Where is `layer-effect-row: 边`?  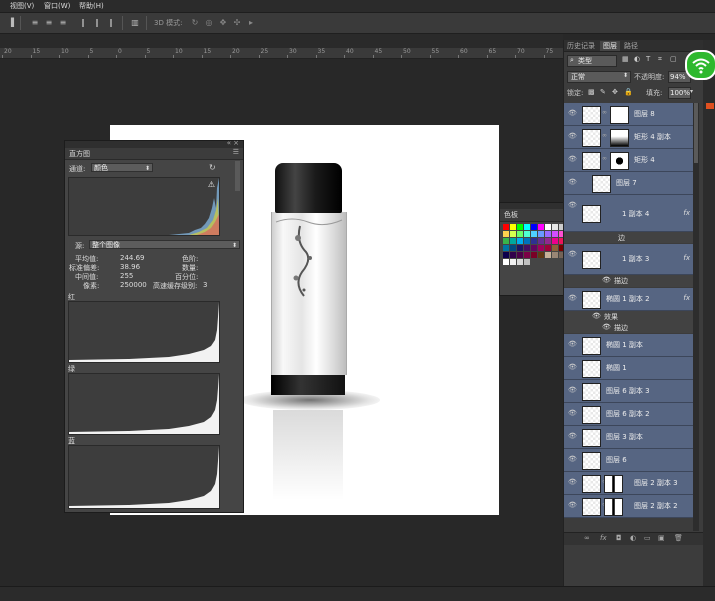 layer-effect-row: 边 is located at coordinates (629, 237).